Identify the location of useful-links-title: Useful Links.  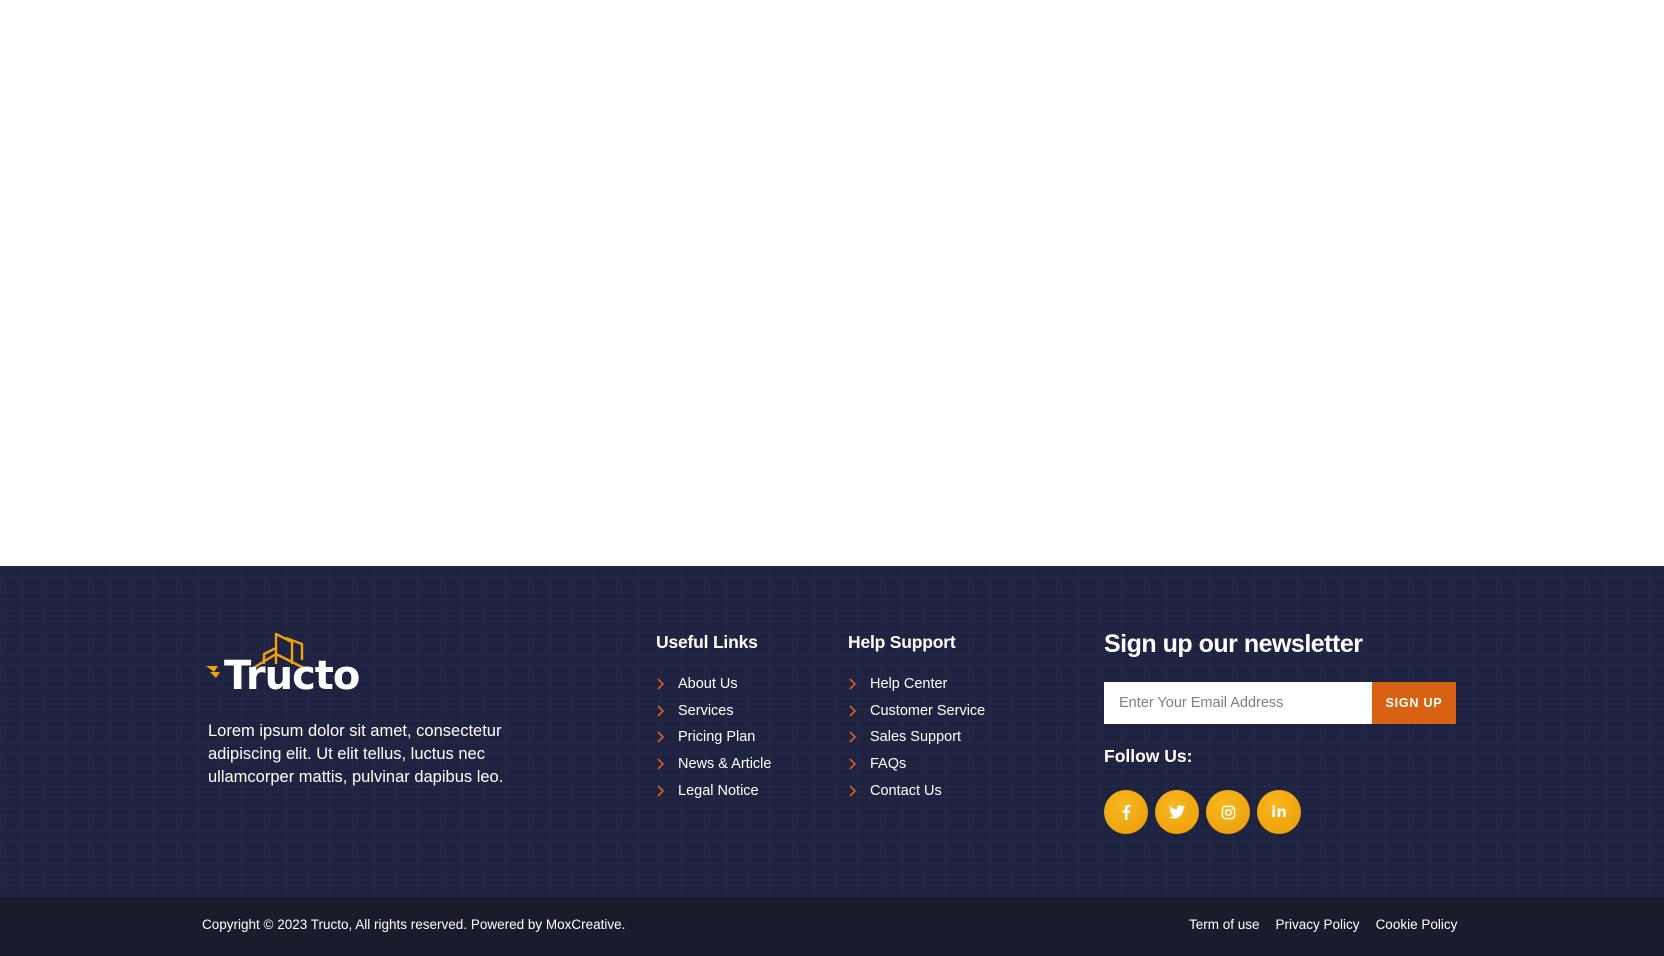
(707, 642).